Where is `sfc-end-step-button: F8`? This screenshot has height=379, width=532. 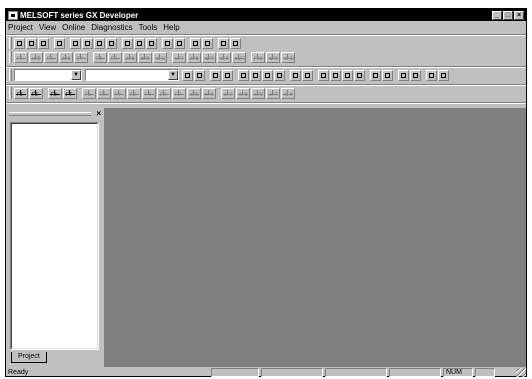
sfc-end-step-button: F8 is located at coordinates (55, 93).